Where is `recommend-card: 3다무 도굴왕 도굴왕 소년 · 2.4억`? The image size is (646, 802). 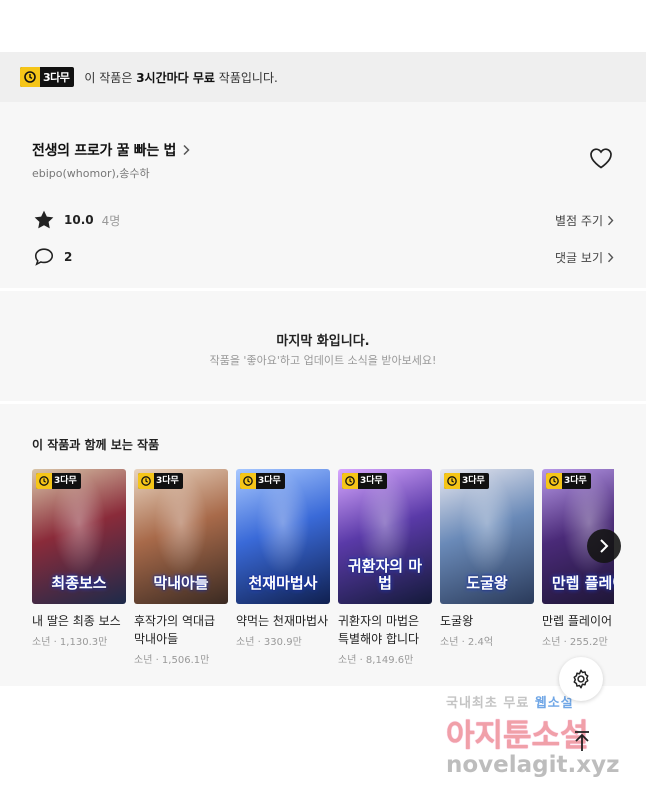 recommend-card: 3다무 도굴왕 도굴왕 소년 · 2.4억 is located at coordinates (487, 558).